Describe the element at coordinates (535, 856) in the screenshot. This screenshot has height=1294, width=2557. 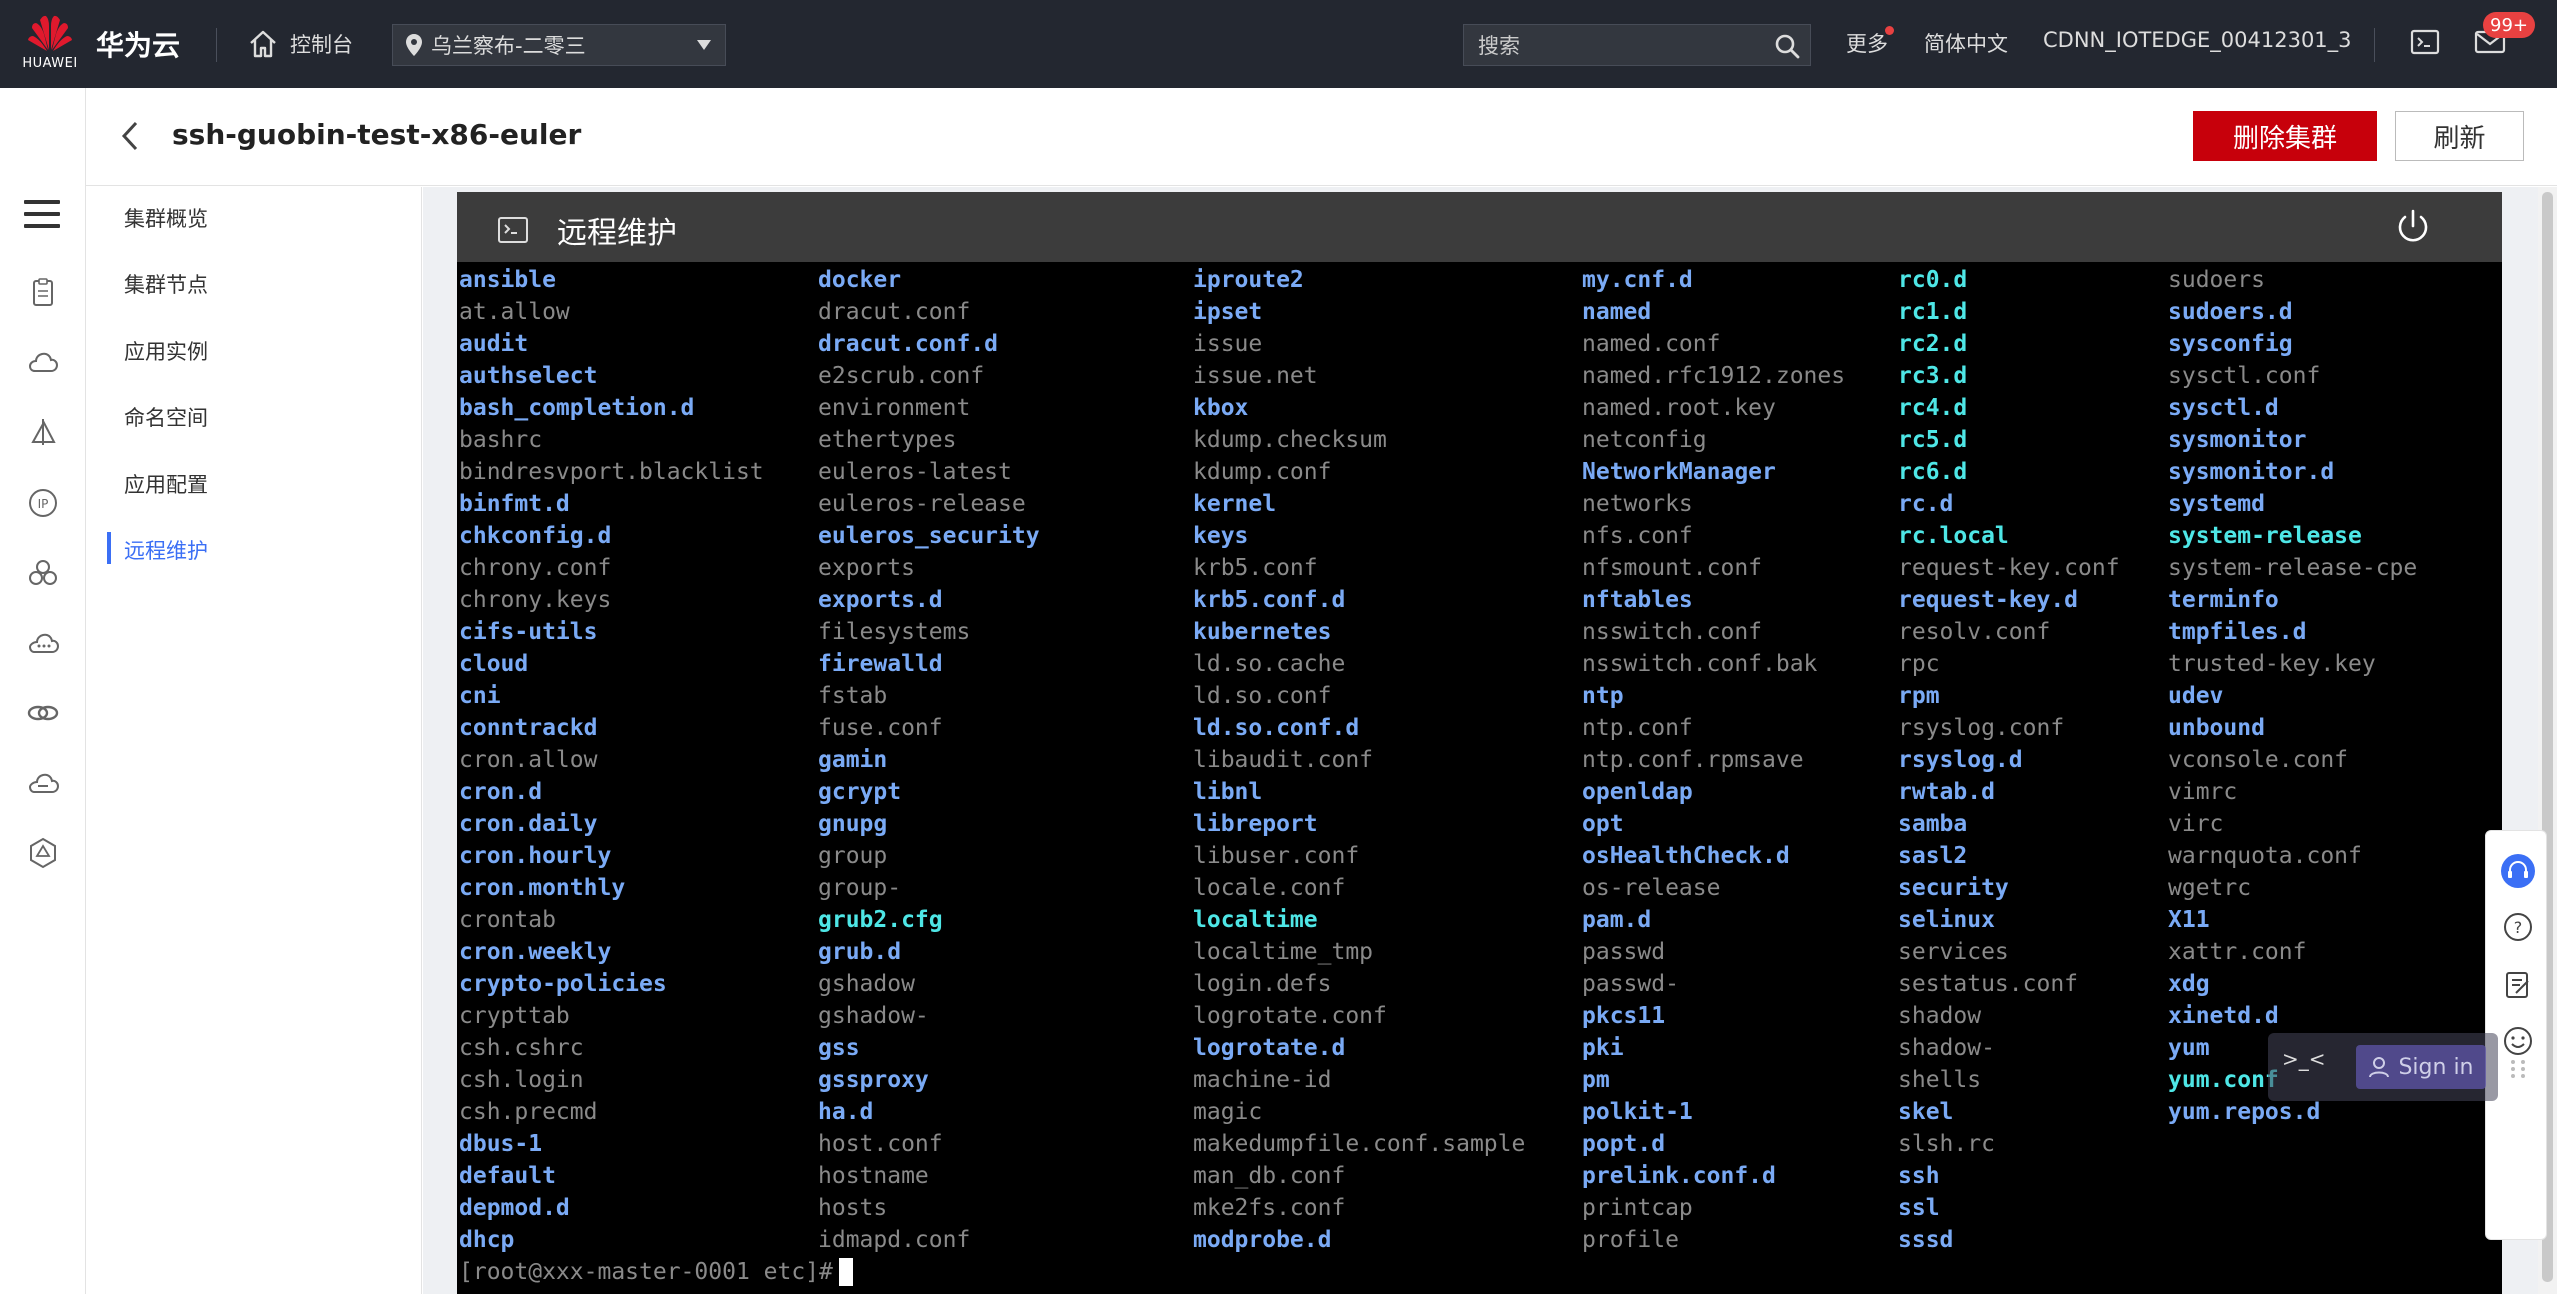
I see `terminal-entry: cron.hourly` at that location.